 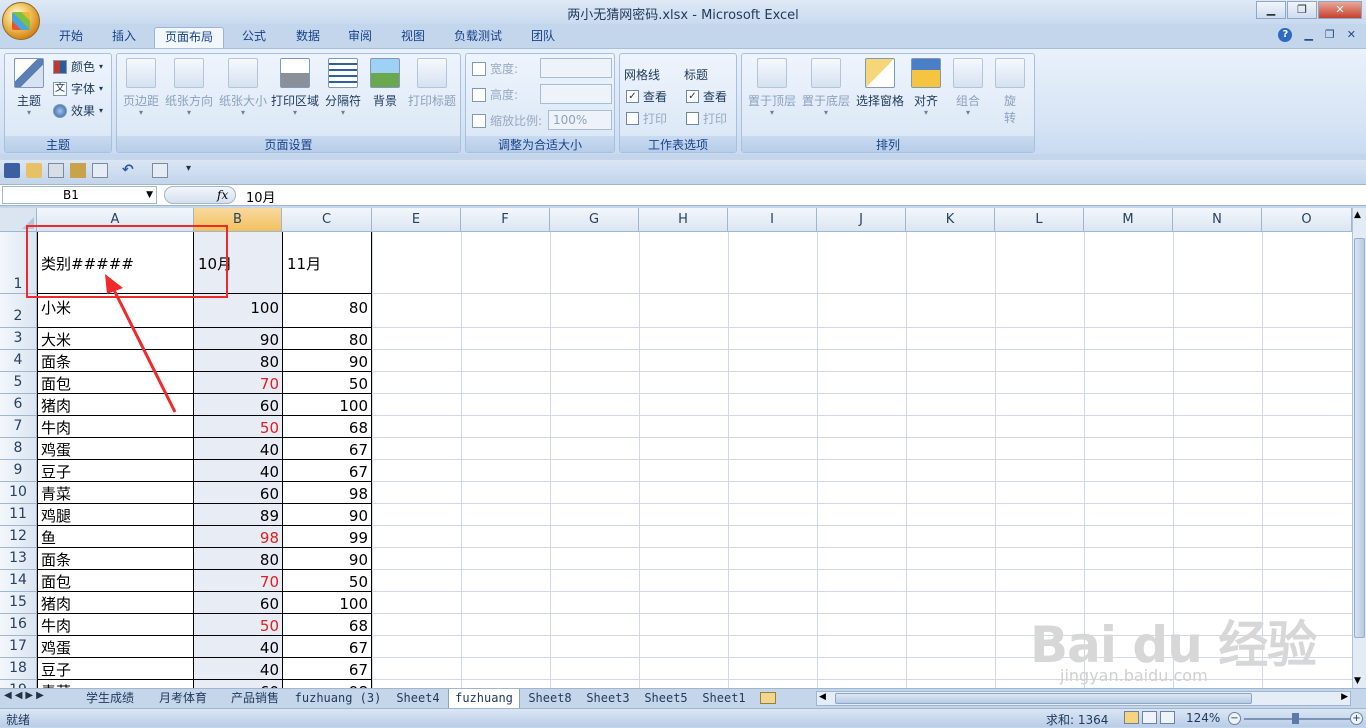 I want to click on column-header-l: L, so click(x=1039, y=220).